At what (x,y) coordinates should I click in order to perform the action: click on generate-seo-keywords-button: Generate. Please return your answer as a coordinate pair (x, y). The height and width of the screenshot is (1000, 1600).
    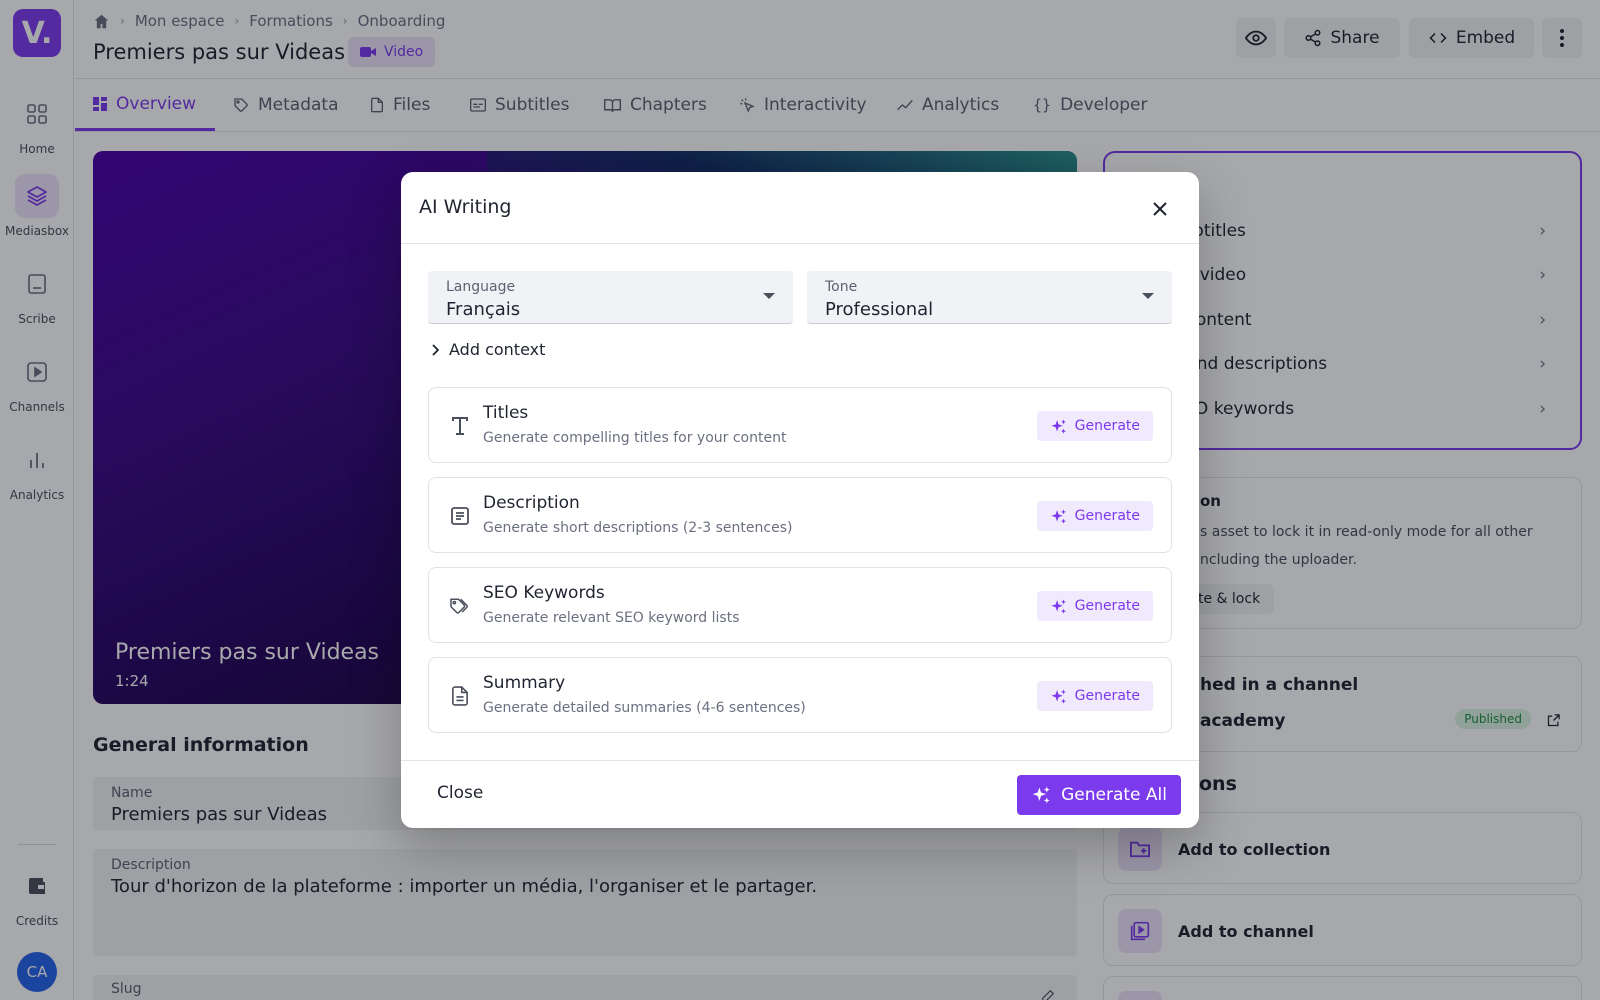
    Looking at the image, I should click on (1094, 606).